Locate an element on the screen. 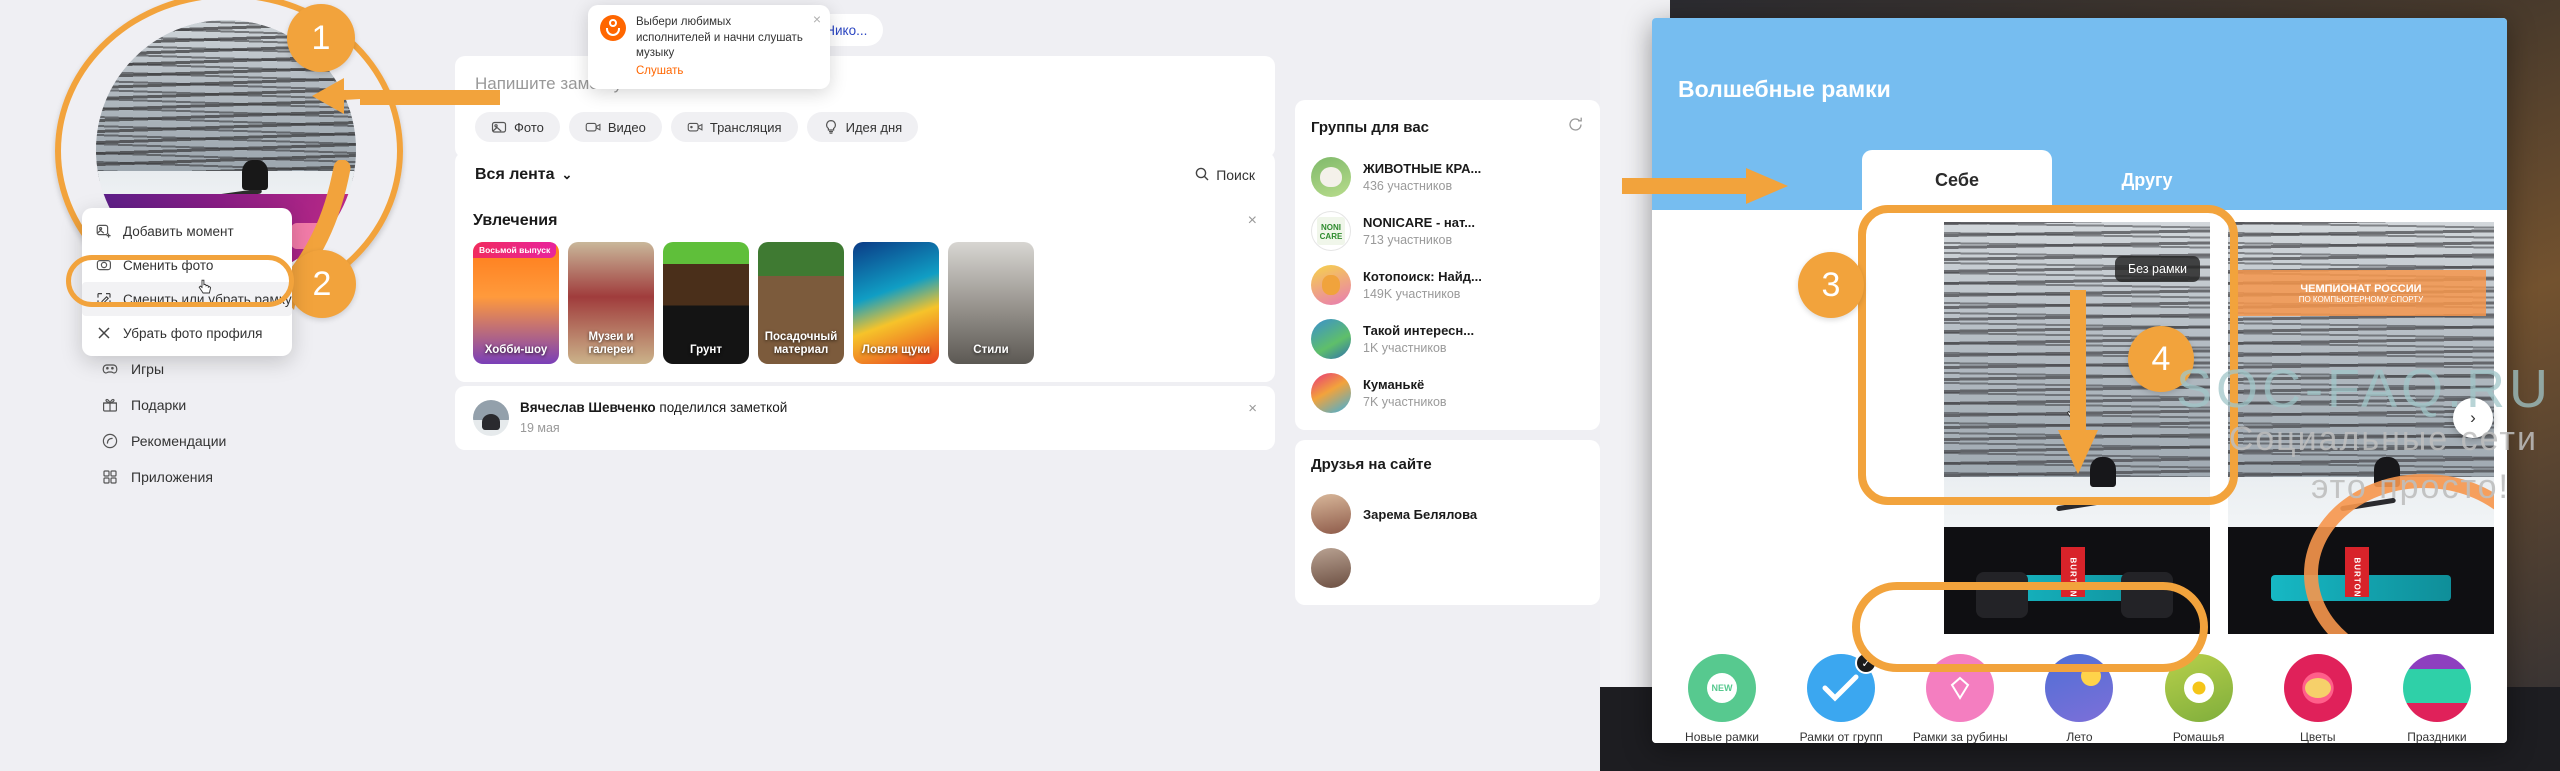  chip-broadcast: Трансляция is located at coordinates (734, 127).